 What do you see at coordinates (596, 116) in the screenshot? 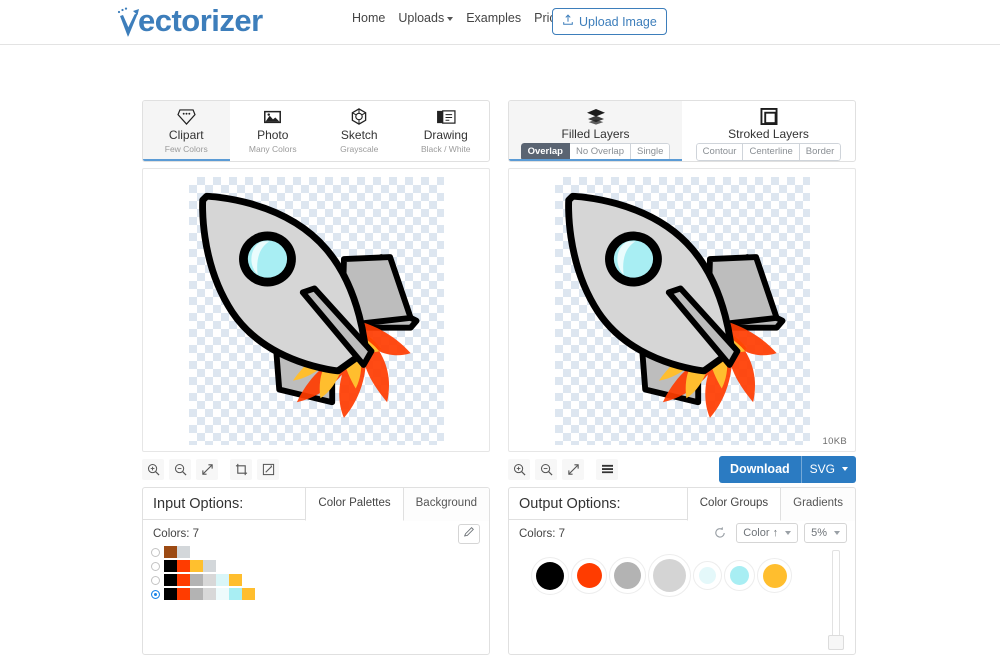
I see `layers-icon` at bounding box center [596, 116].